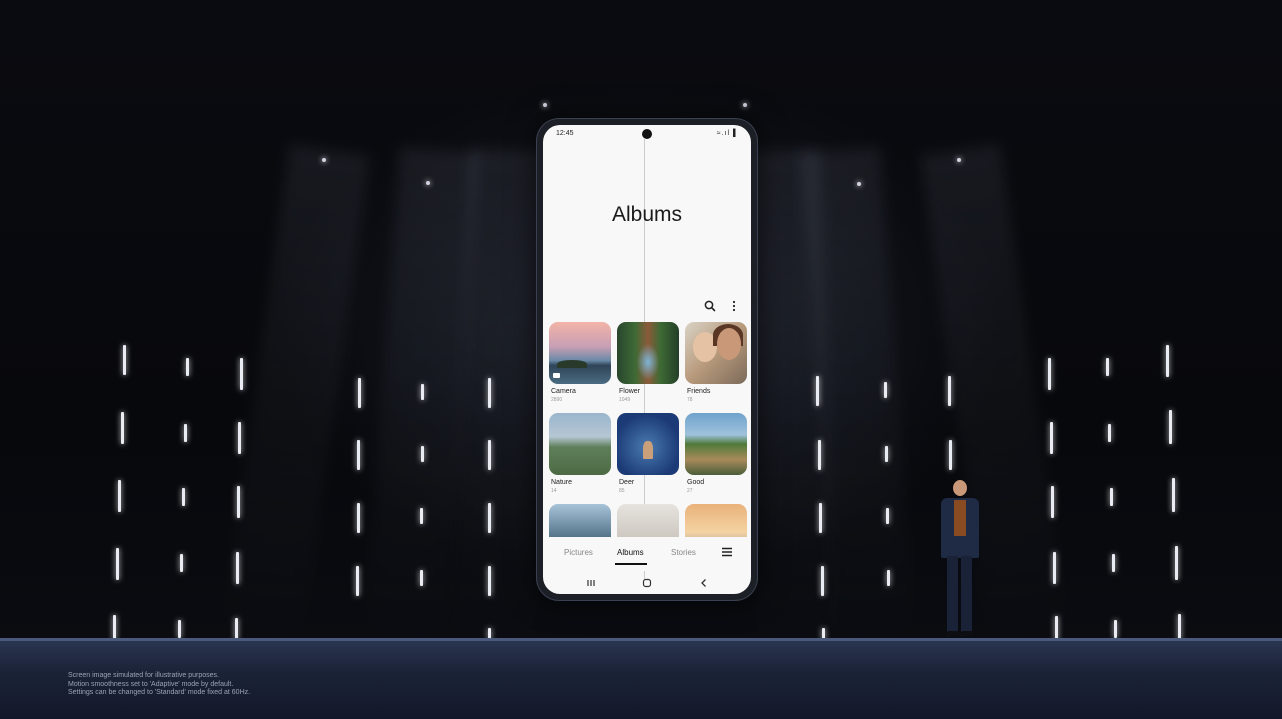  What do you see at coordinates (734, 306) in the screenshot?
I see `more-options-icon` at bounding box center [734, 306].